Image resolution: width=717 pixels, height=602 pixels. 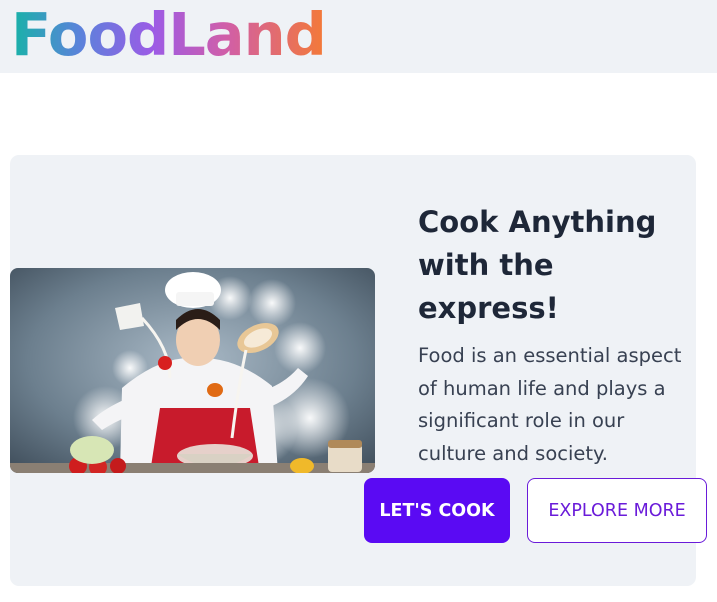 I want to click on explore-more-button: EXPLORE MORE, so click(x=617, y=510).